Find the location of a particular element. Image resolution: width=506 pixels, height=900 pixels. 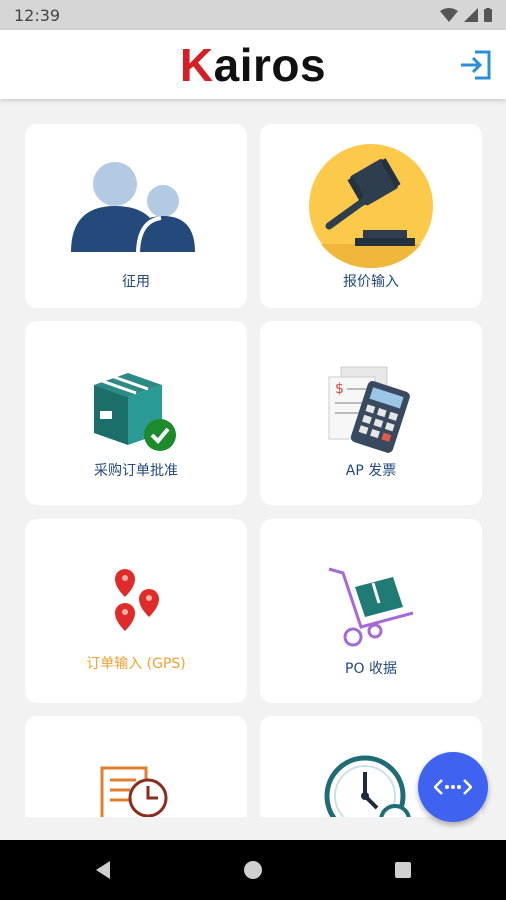

tile-document-time is located at coordinates (136, 766).